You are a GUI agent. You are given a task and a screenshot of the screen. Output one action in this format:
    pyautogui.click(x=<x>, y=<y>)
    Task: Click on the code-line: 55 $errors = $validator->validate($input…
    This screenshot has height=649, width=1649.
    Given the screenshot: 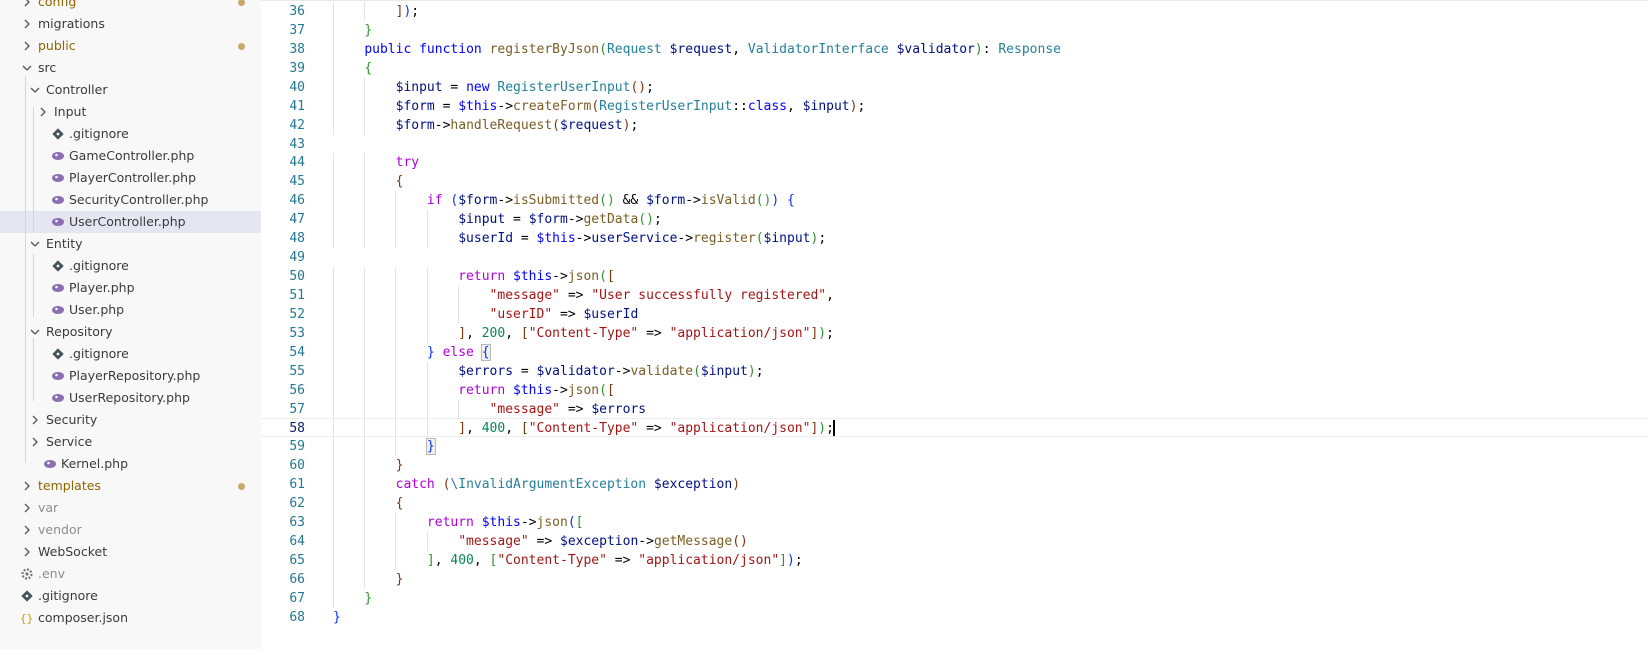 What is the action you would take?
    pyautogui.click(x=955, y=371)
    